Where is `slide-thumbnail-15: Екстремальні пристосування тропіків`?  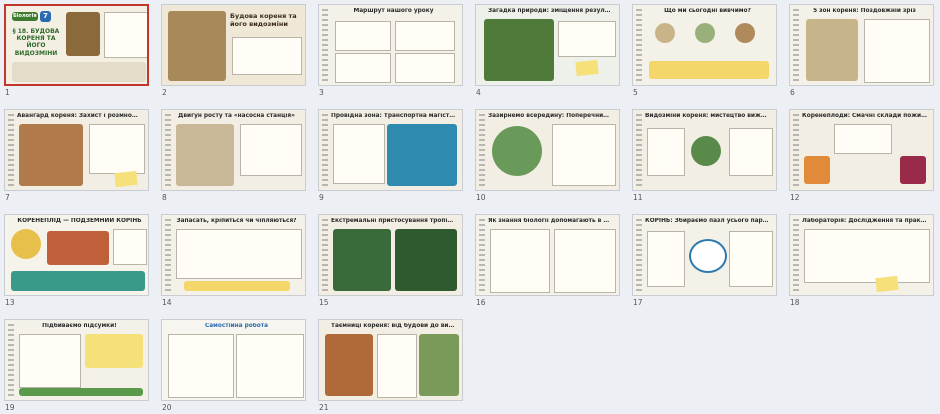 slide-thumbnail-15: Екстремальні пристосування тропіків is located at coordinates (390, 255).